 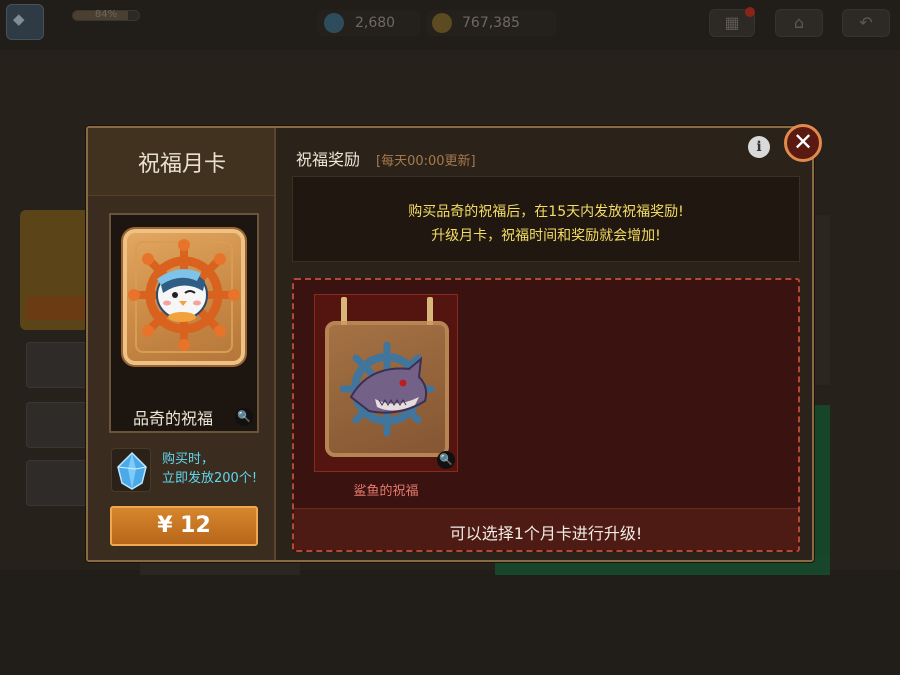 I want to click on reward-title: 祝福奖励, so click(x=328, y=159).